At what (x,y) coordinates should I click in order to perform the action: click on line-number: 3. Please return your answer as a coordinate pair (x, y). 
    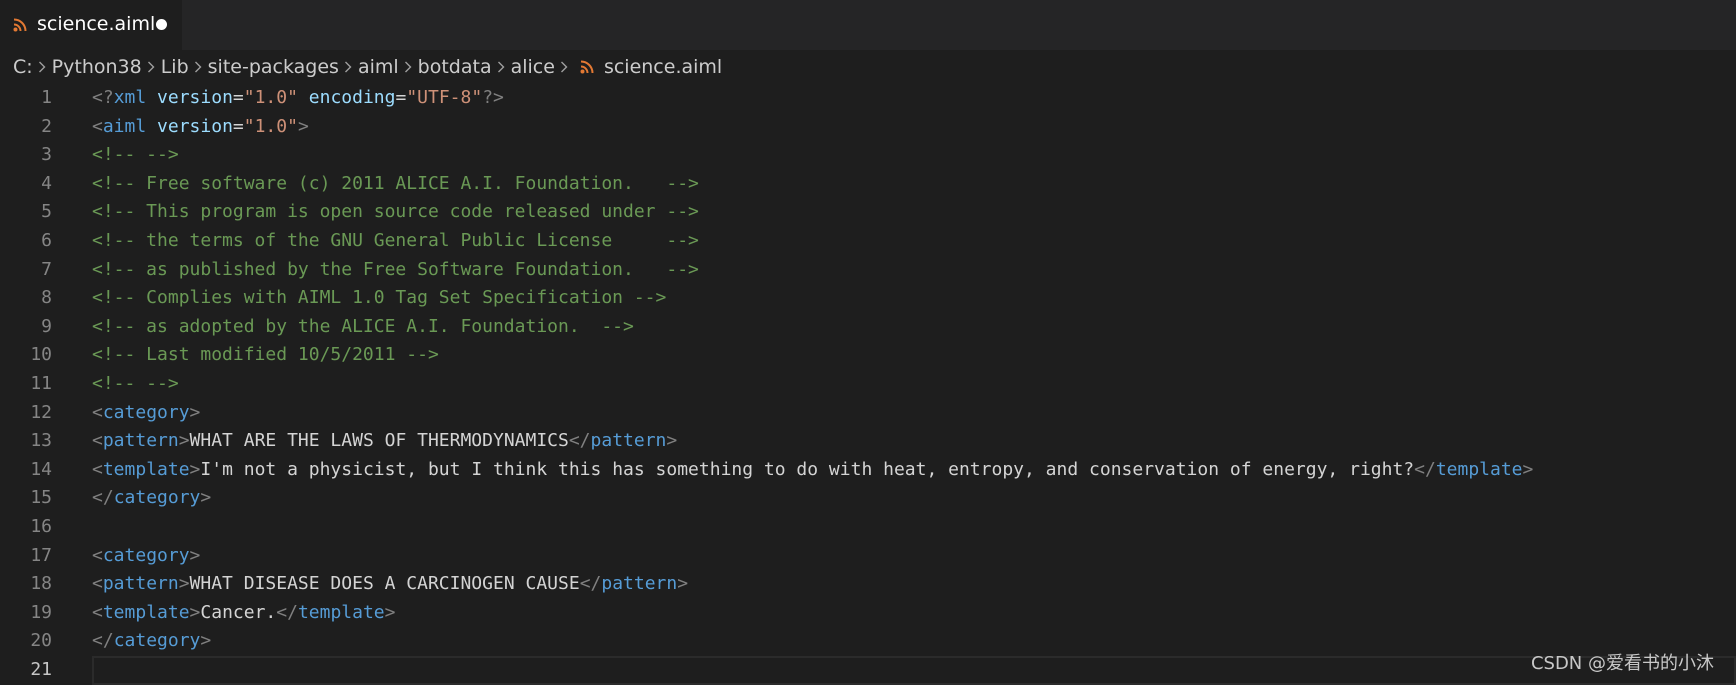
    Looking at the image, I should click on (46, 155).